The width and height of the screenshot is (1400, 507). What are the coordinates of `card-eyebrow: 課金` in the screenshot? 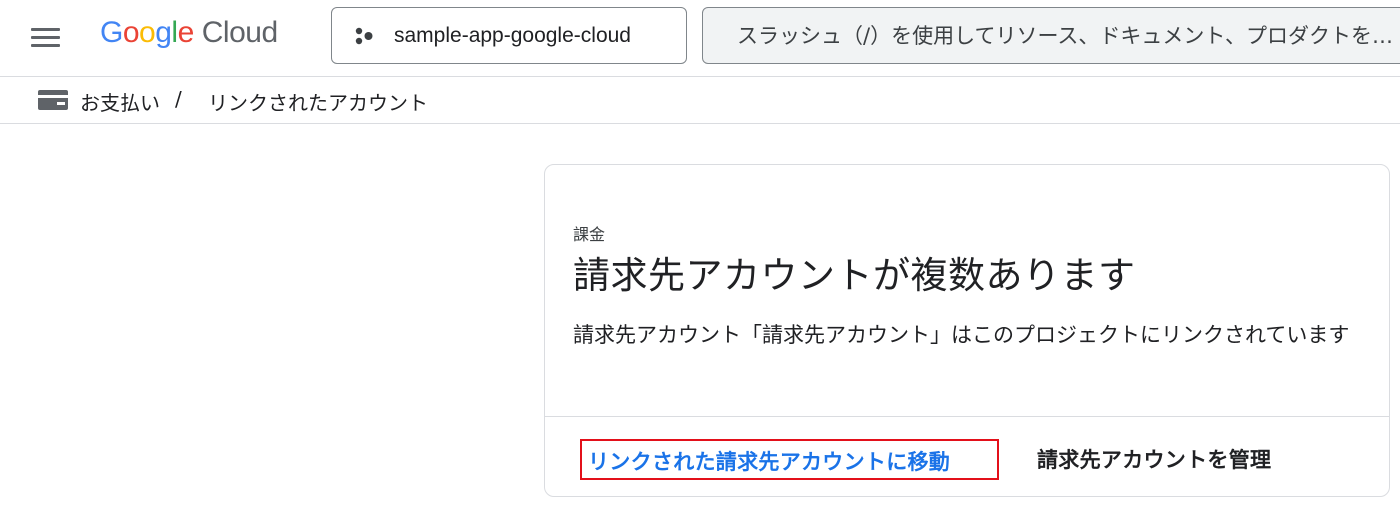 It's located at (589, 234).